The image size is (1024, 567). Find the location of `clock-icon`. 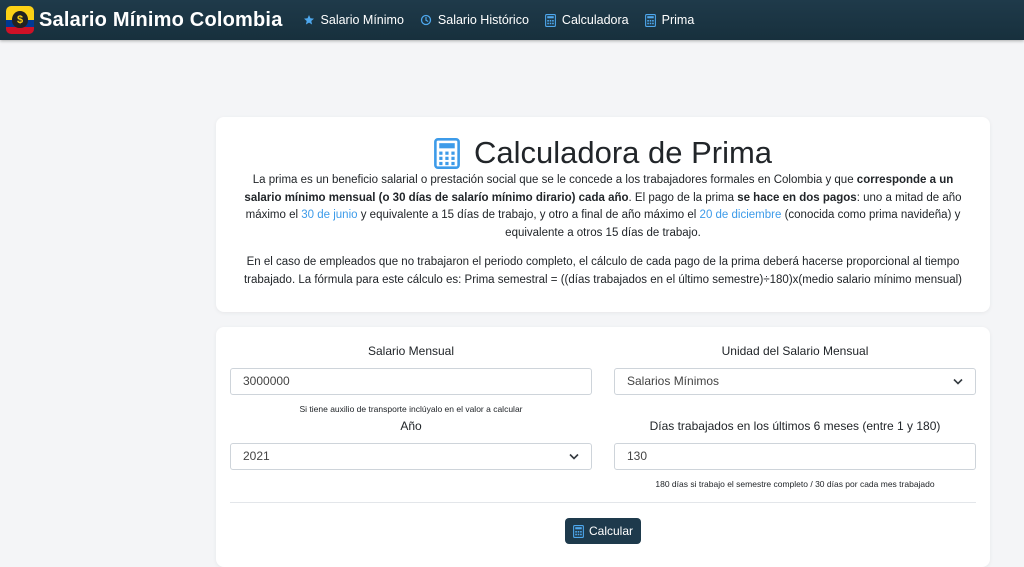

clock-icon is located at coordinates (426, 20).